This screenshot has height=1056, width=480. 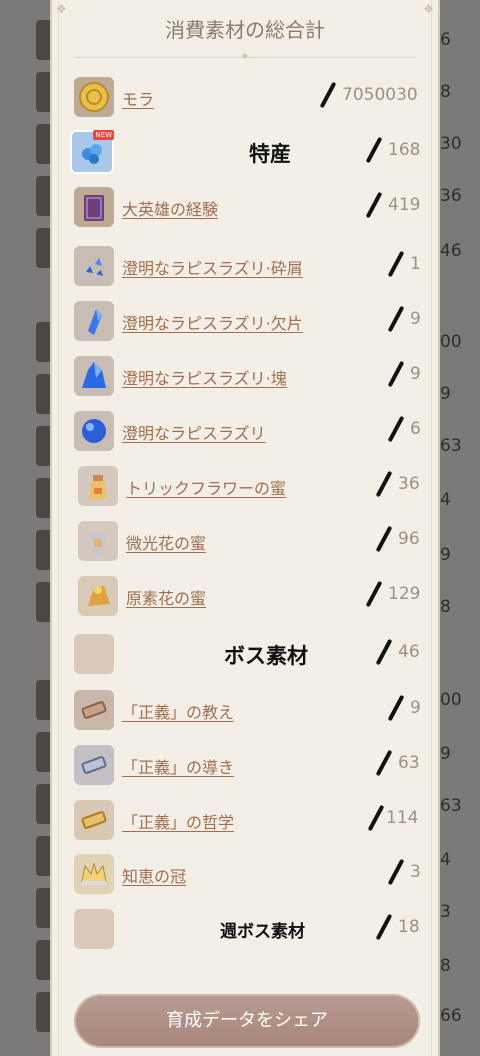 I want to click on guide-scroll-icon, so click(x=94, y=765).